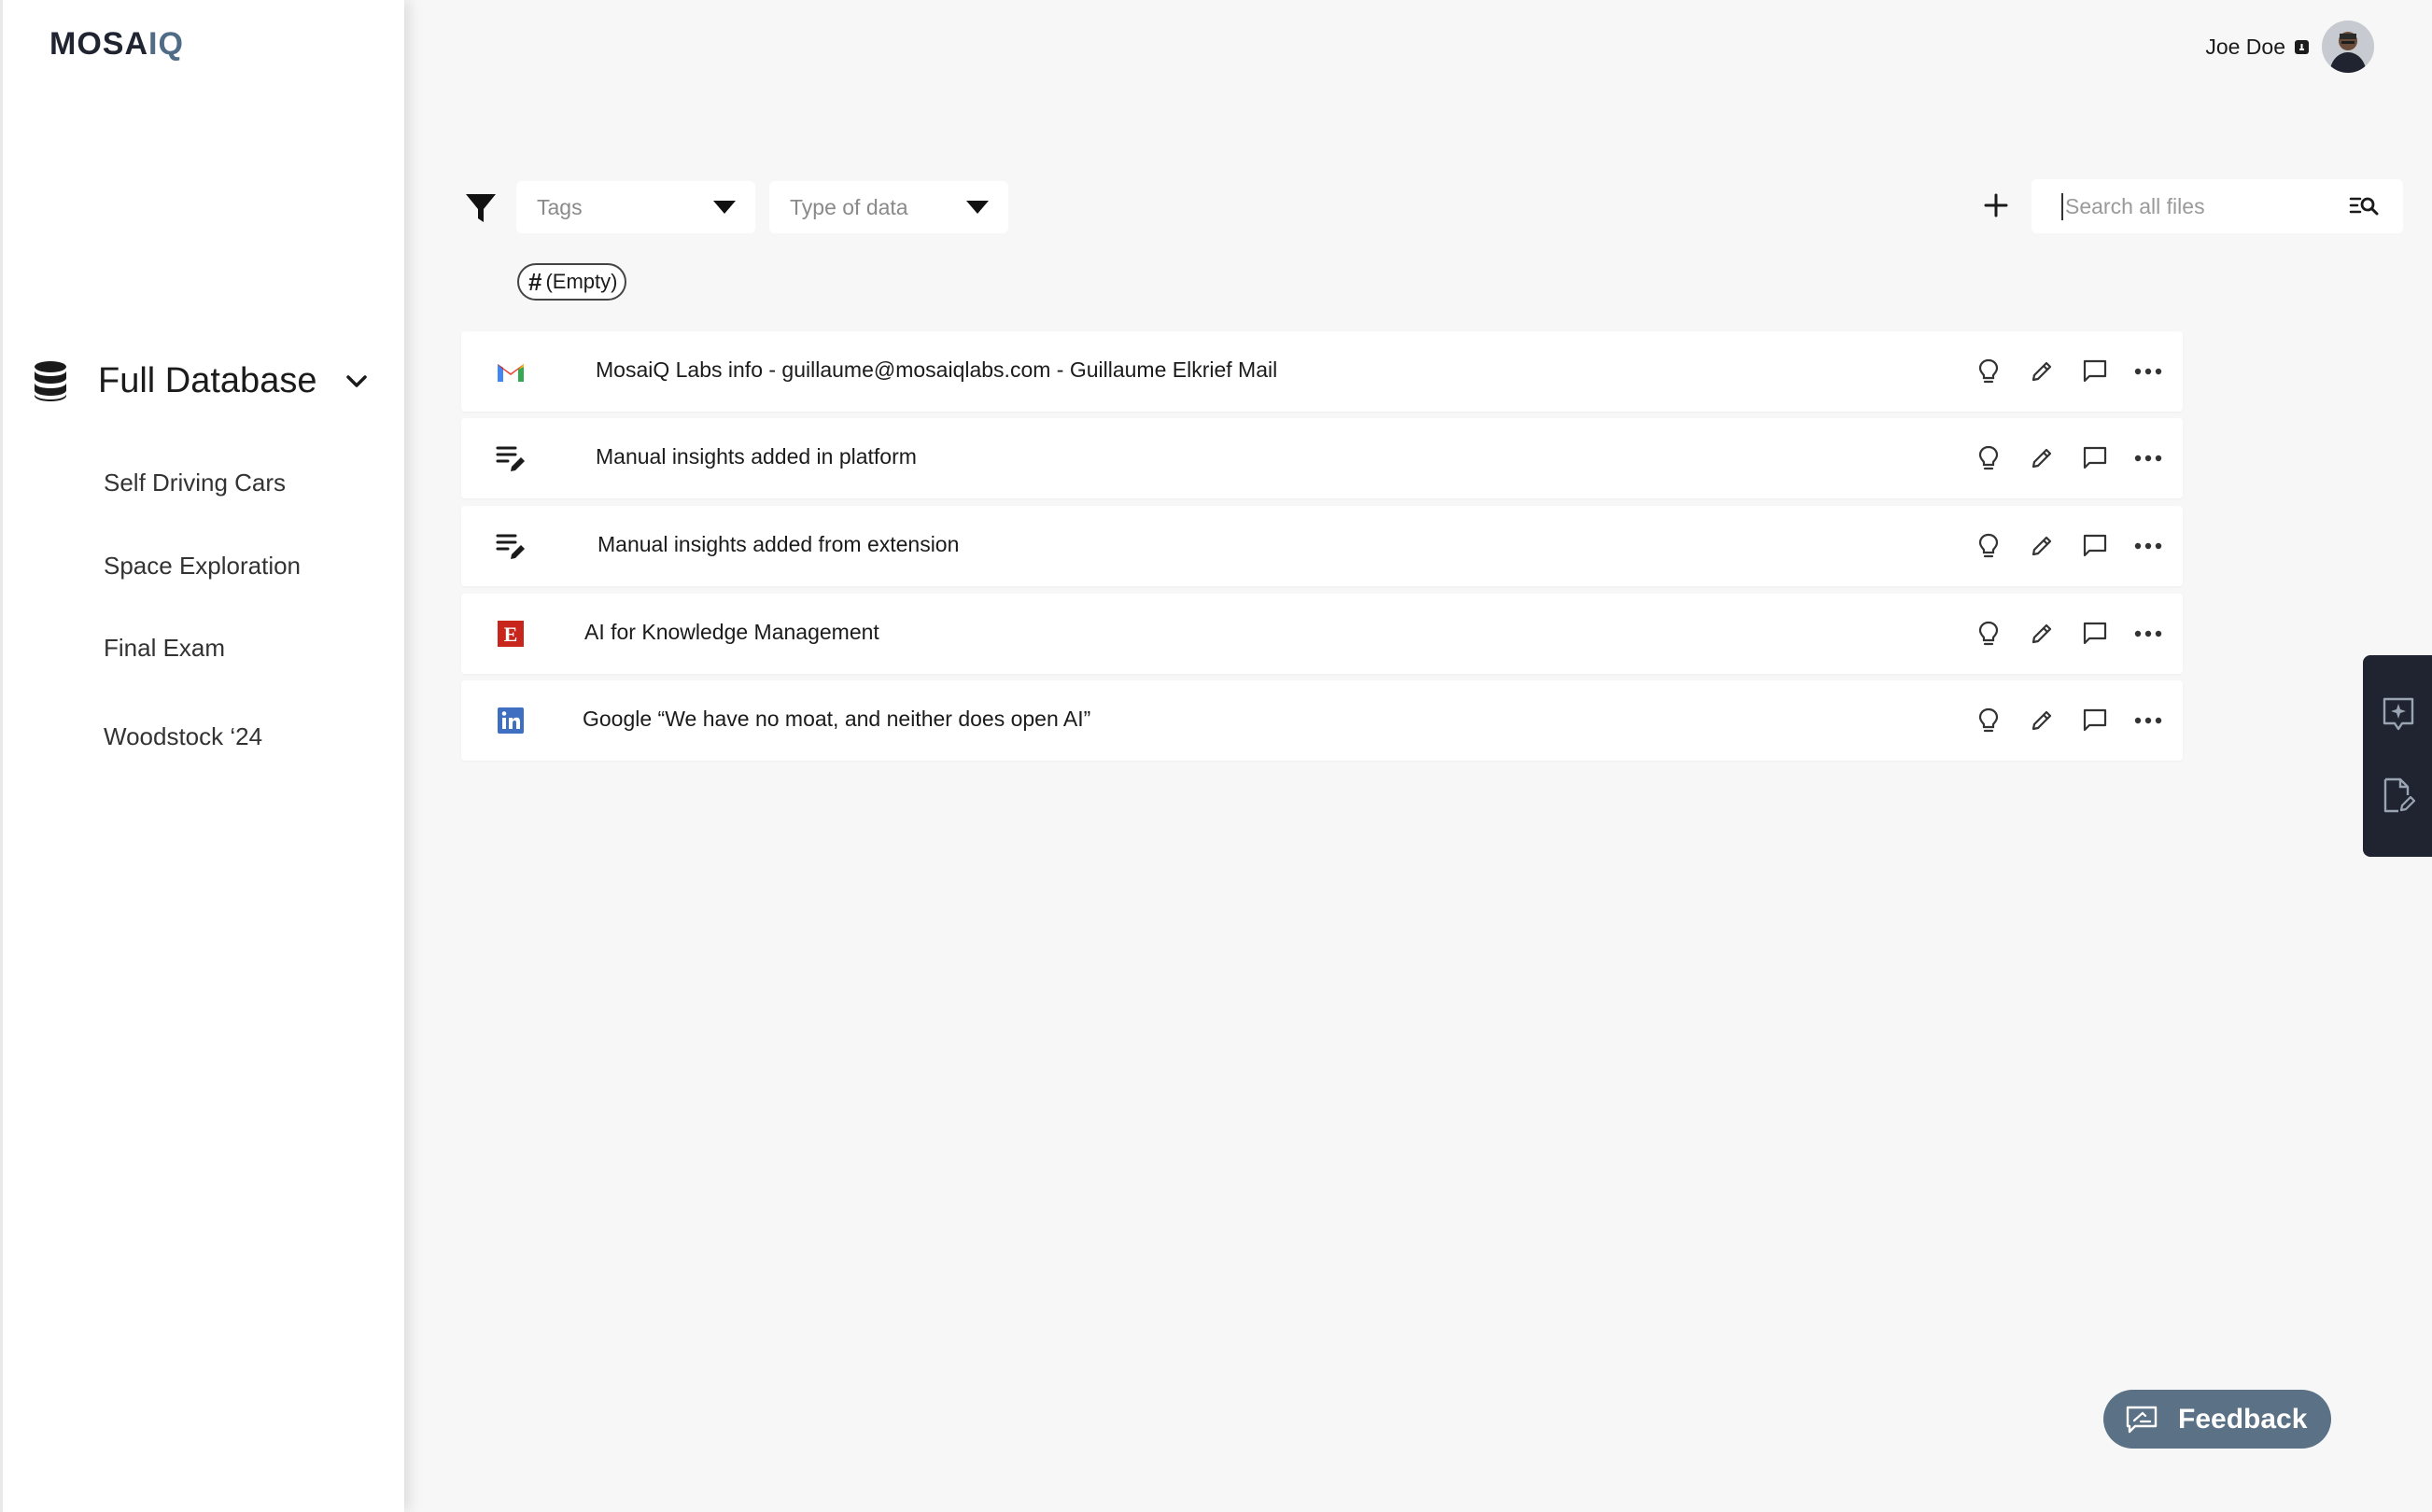 The width and height of the screenshot is (2432, 1512). What do you see at coordinates (756, 456) in the screenshot?
I see `file-title: Manual insights added in platform` at bounding box center [756, 456].